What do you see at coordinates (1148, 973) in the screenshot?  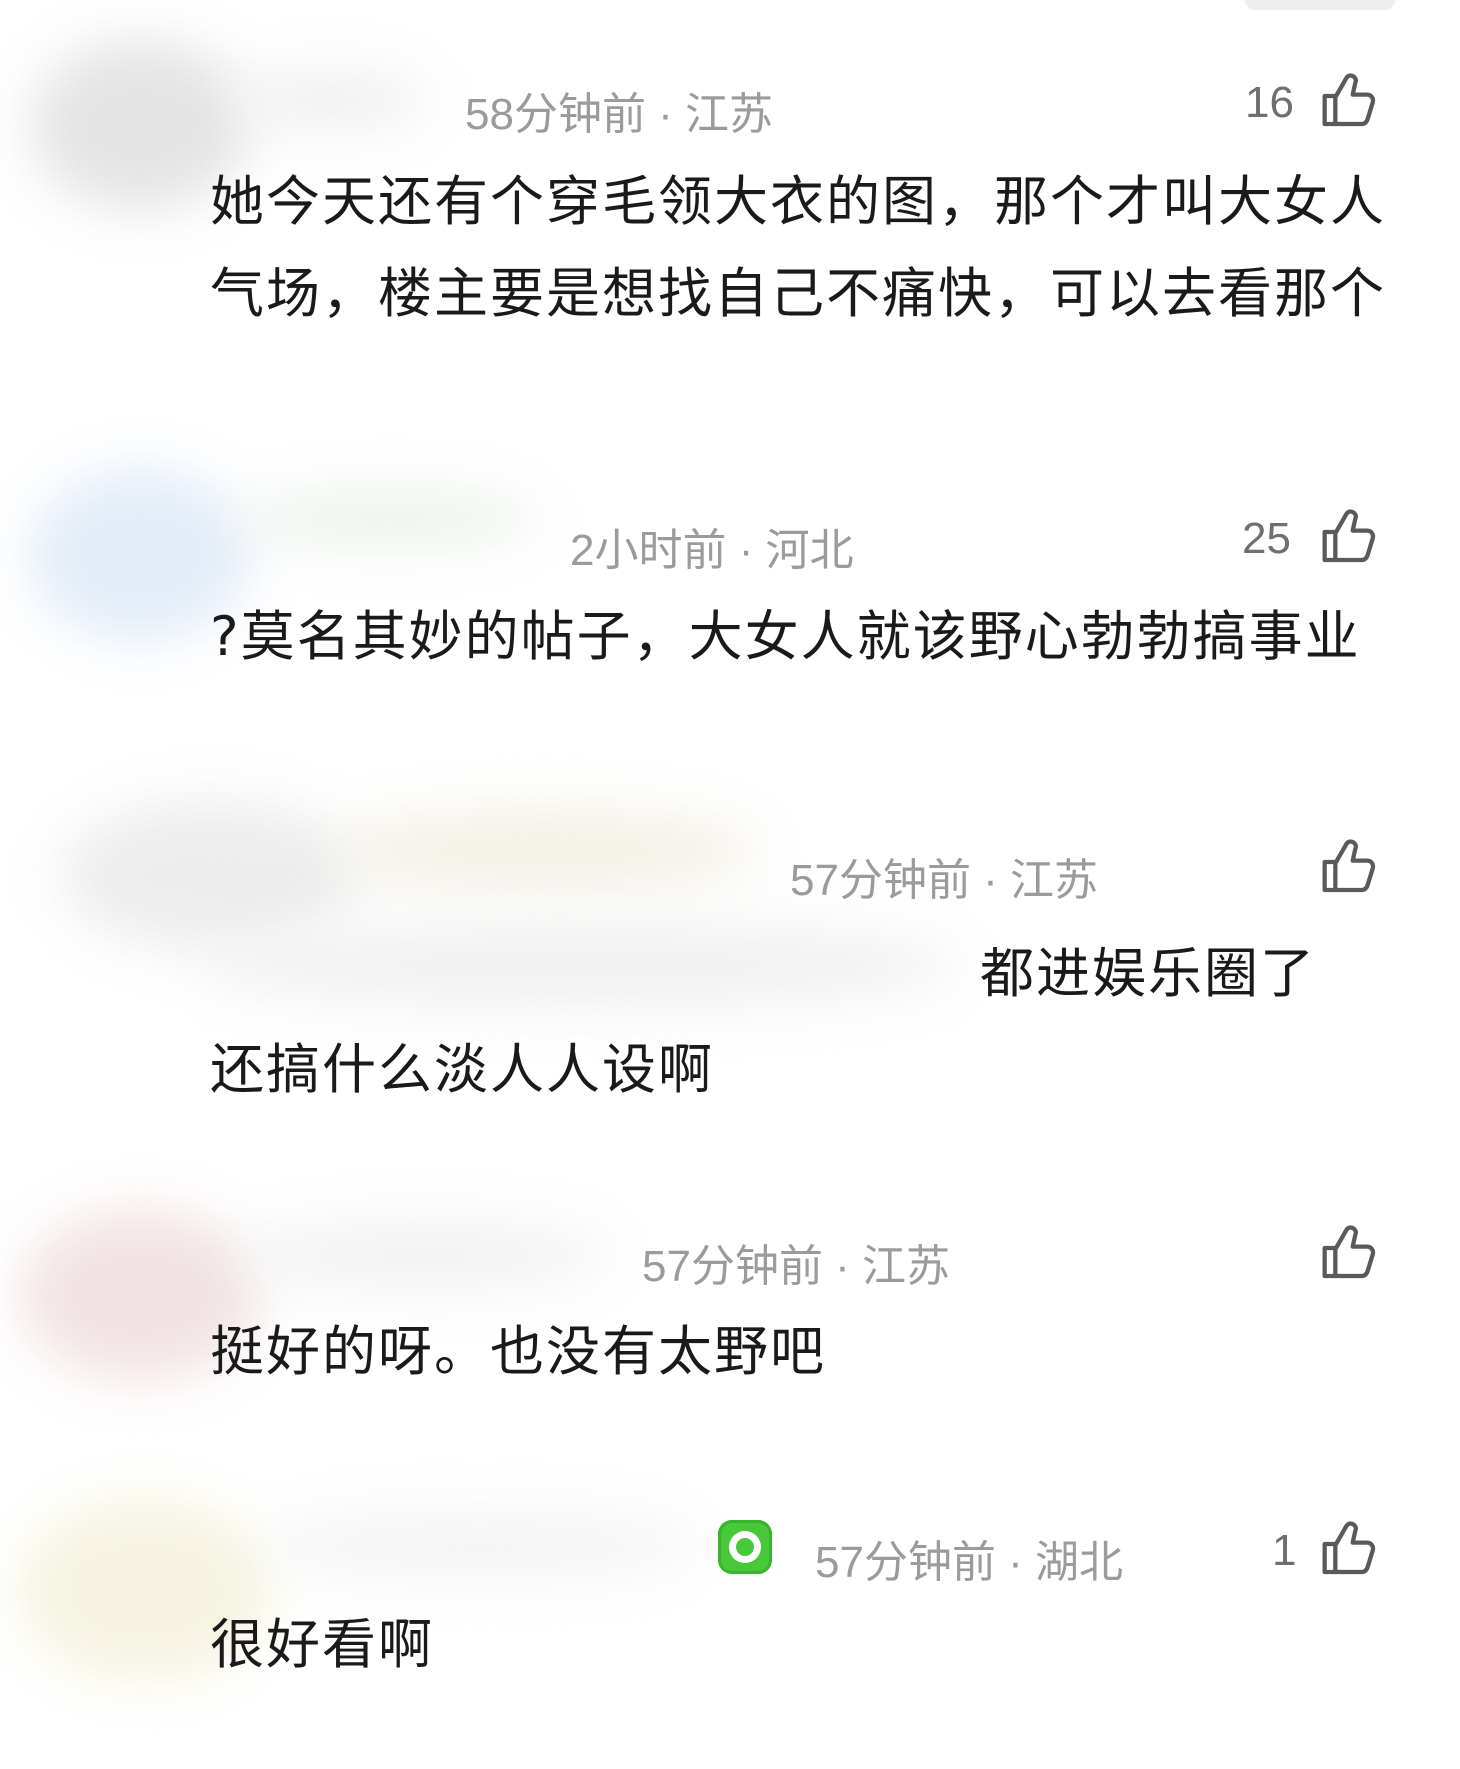 I see `comment-text-line1: 都进娱乐圈了` at bounding box center [1148, 973].